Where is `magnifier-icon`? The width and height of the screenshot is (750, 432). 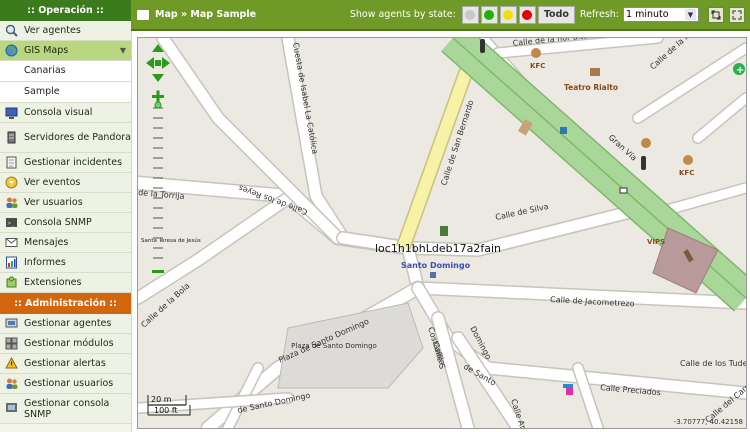 magnifier-icon is located at coordinates (11, 30).